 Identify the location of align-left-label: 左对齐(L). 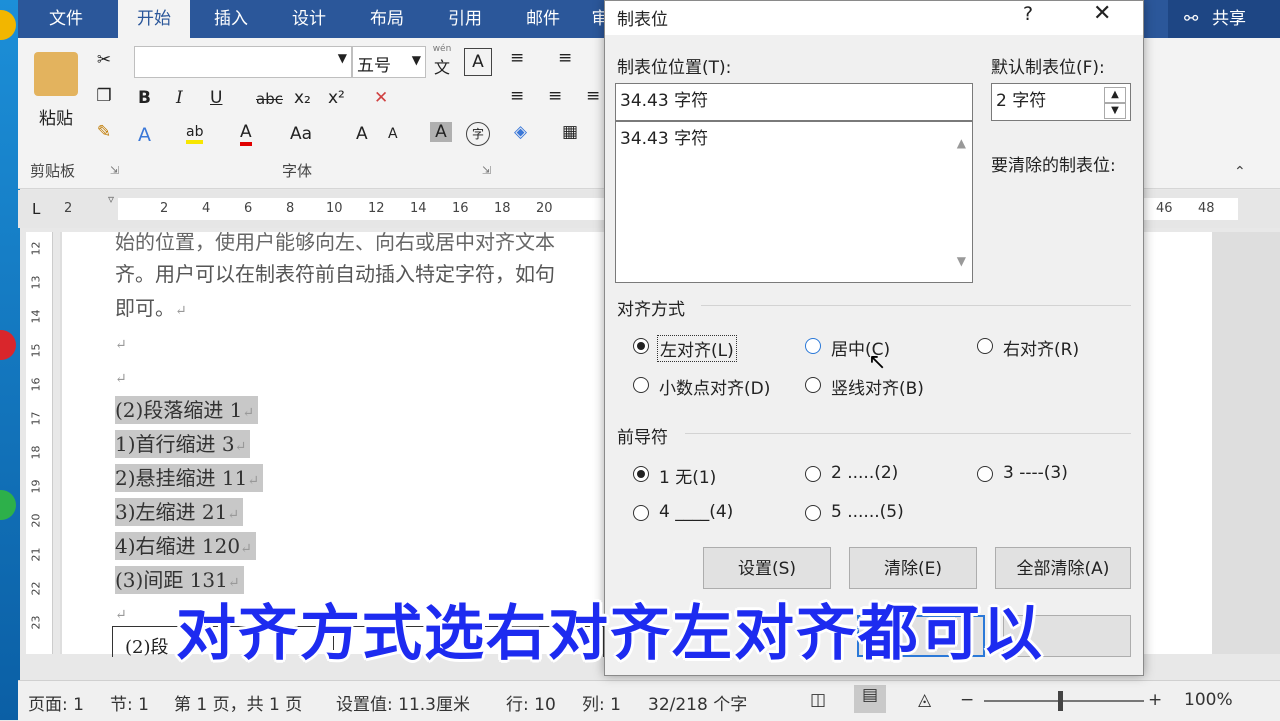
(697, 348).